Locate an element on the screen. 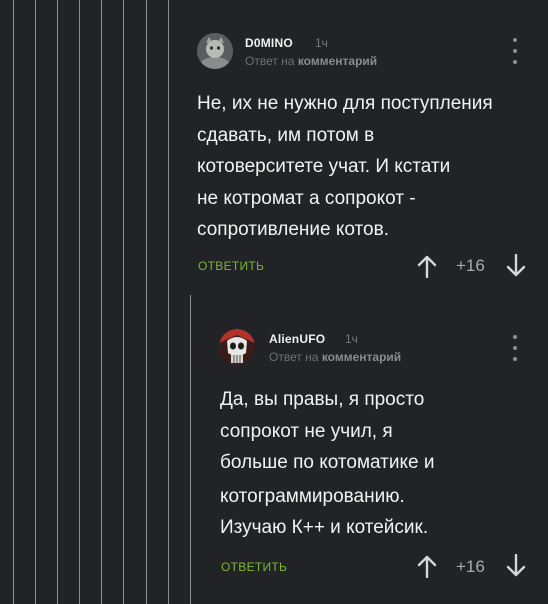  comment-text-line: не котромат а сопрокот - is located at coordinates (306, 198).